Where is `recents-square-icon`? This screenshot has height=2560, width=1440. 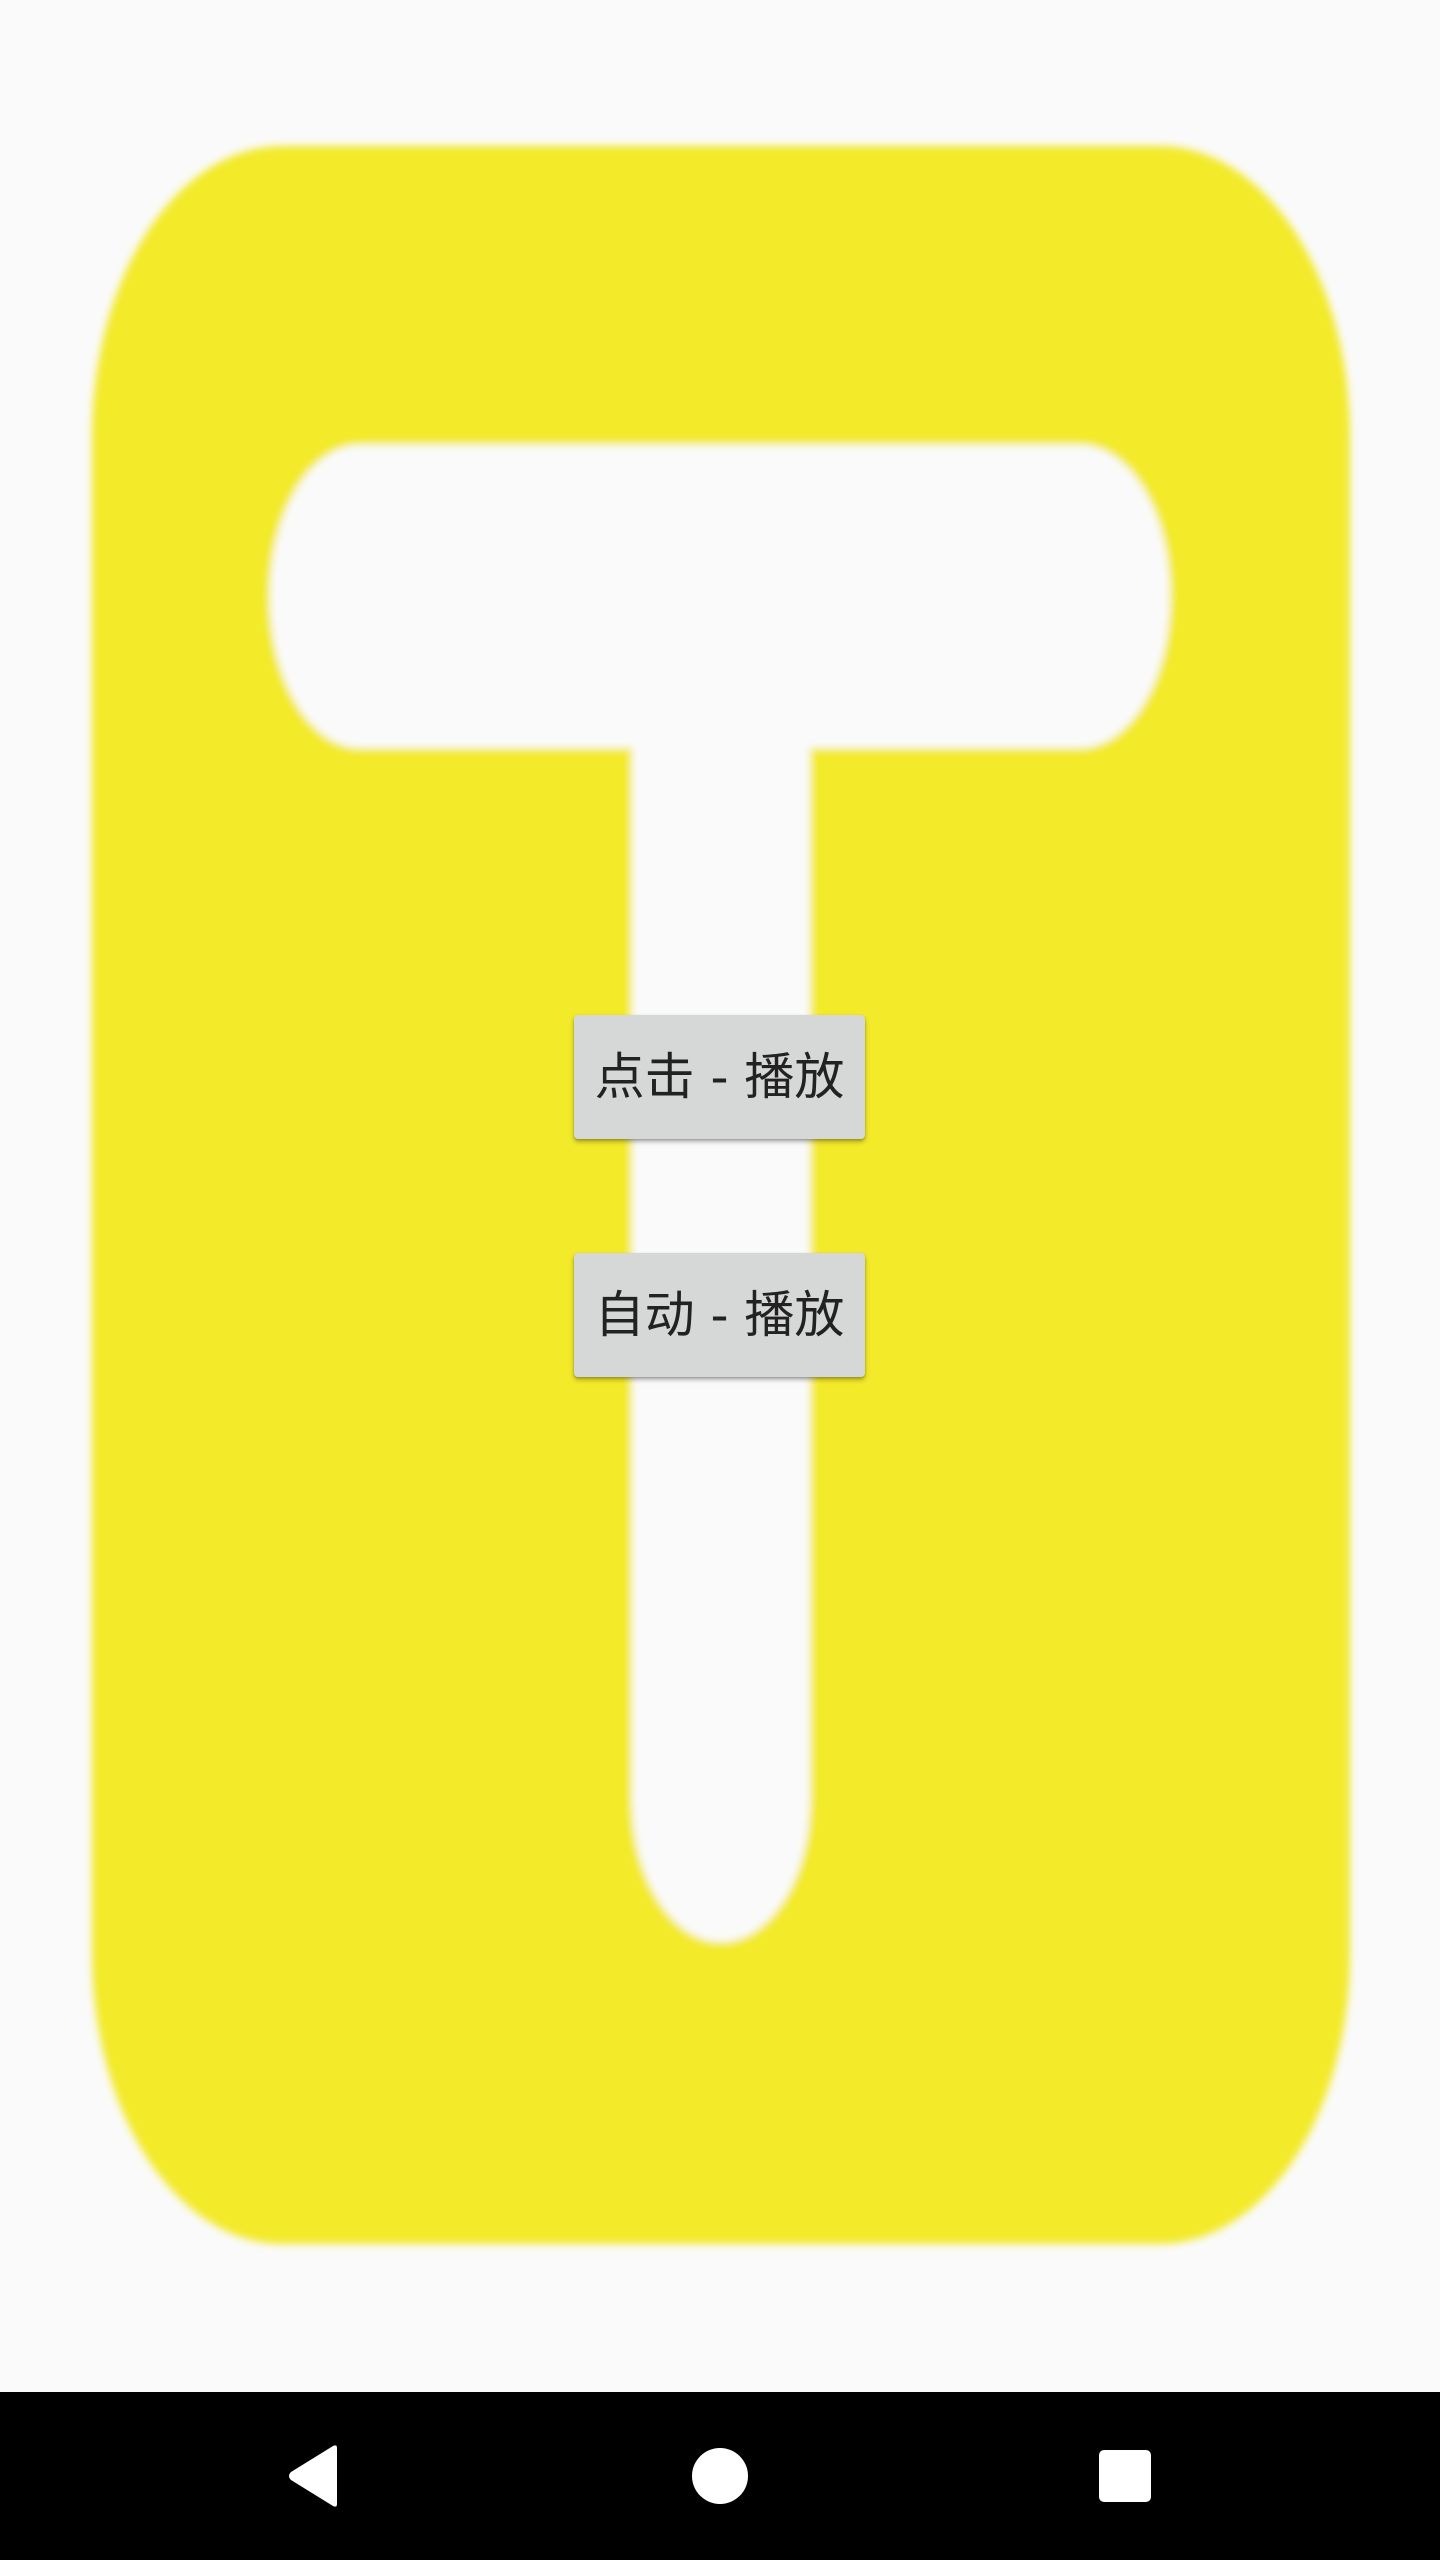
recents-square-icon is located at coordinates (1125, 2476).